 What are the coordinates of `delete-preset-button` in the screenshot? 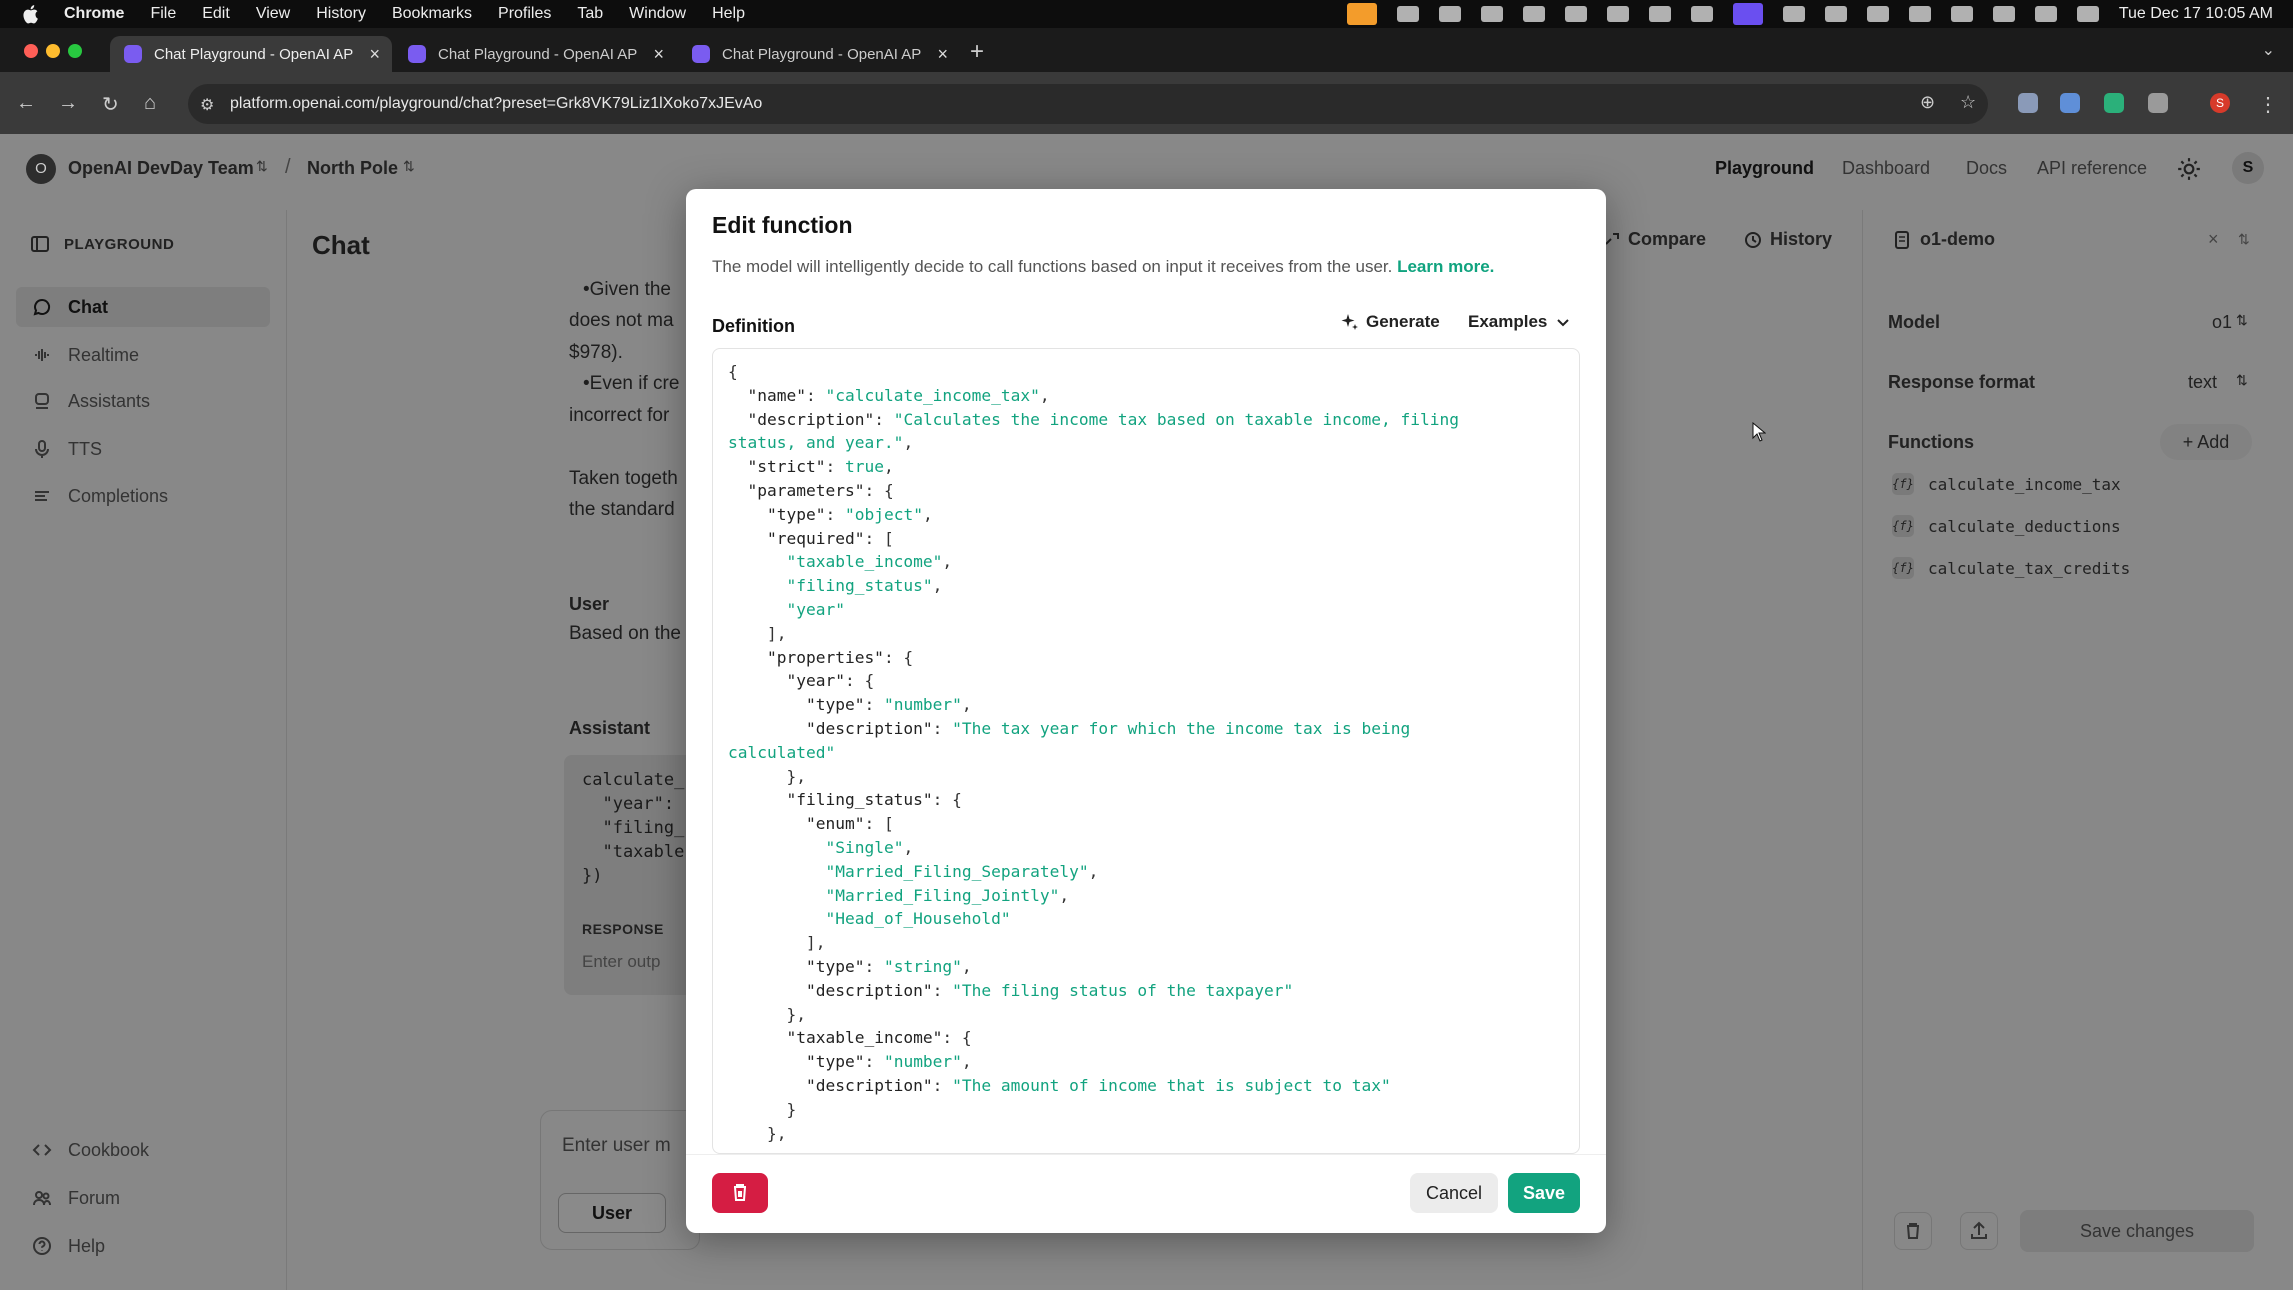 It's located at (1913, 1231).